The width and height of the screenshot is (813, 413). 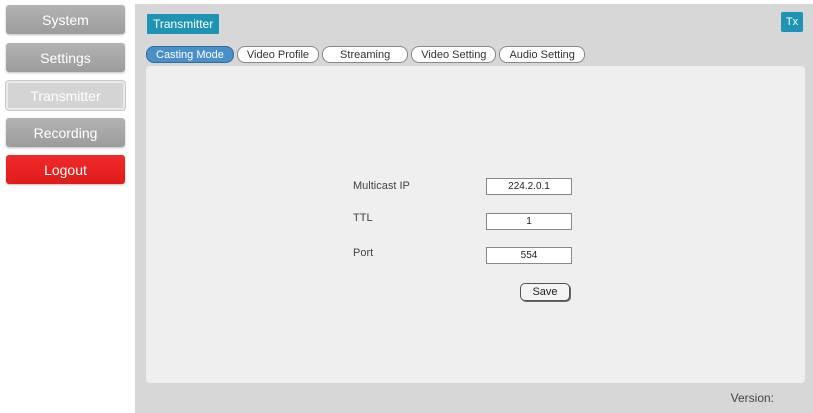 I want to click on nav-system-label: System, so click(x=65, y=19).